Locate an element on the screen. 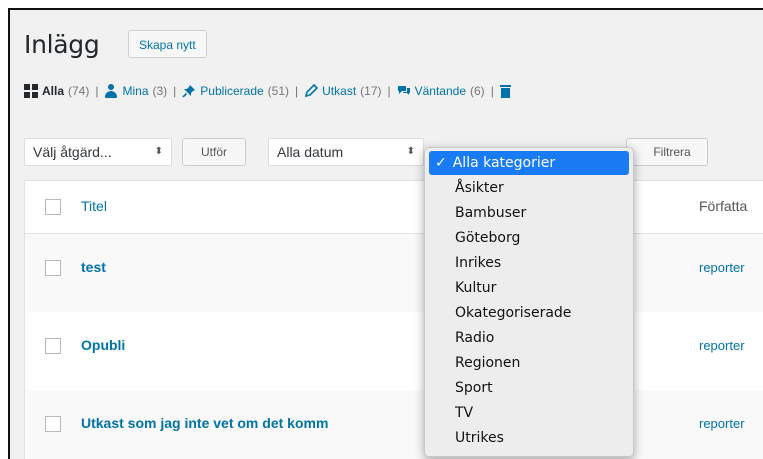 This screenshot has height=459, width=763. page-title: Inlägg is located at coordinates (62, 44).